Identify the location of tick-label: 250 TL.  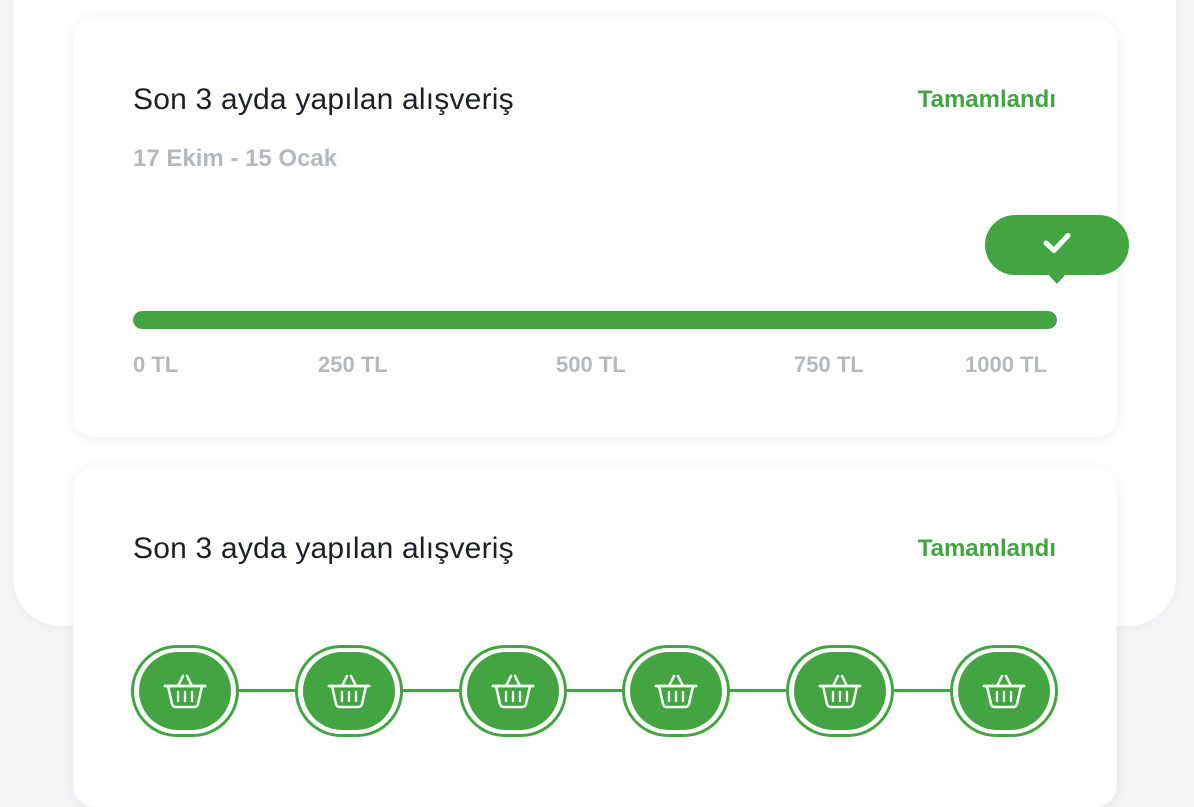
(353, 364).